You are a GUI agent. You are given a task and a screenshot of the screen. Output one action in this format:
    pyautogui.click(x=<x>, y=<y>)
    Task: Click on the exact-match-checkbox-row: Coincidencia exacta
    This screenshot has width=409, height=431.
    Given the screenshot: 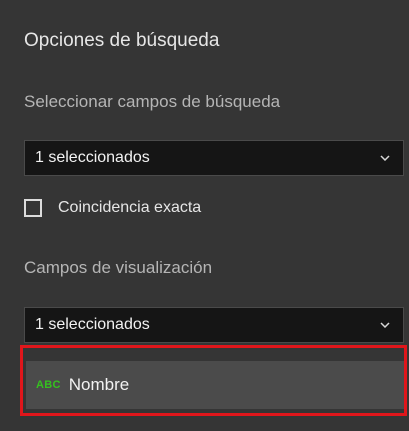 What is the action you would take?
    pyautogui.click(x=112, y=208)
    